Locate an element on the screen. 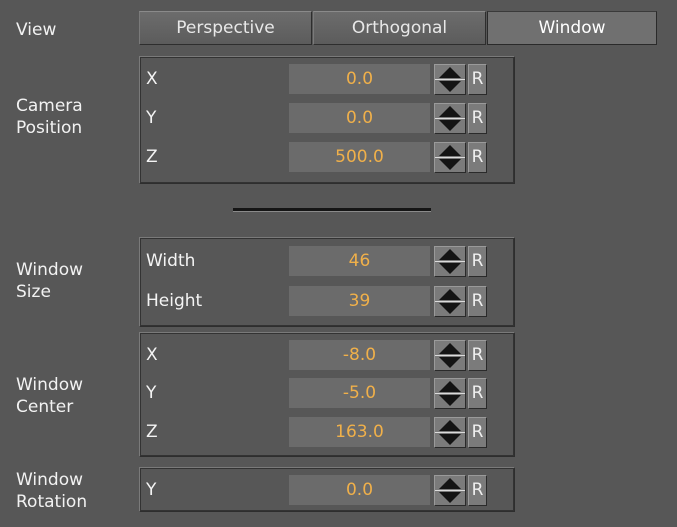 The height and width of the screenshot is (527, 677). view-label: View is located at coordinates (36, 30).